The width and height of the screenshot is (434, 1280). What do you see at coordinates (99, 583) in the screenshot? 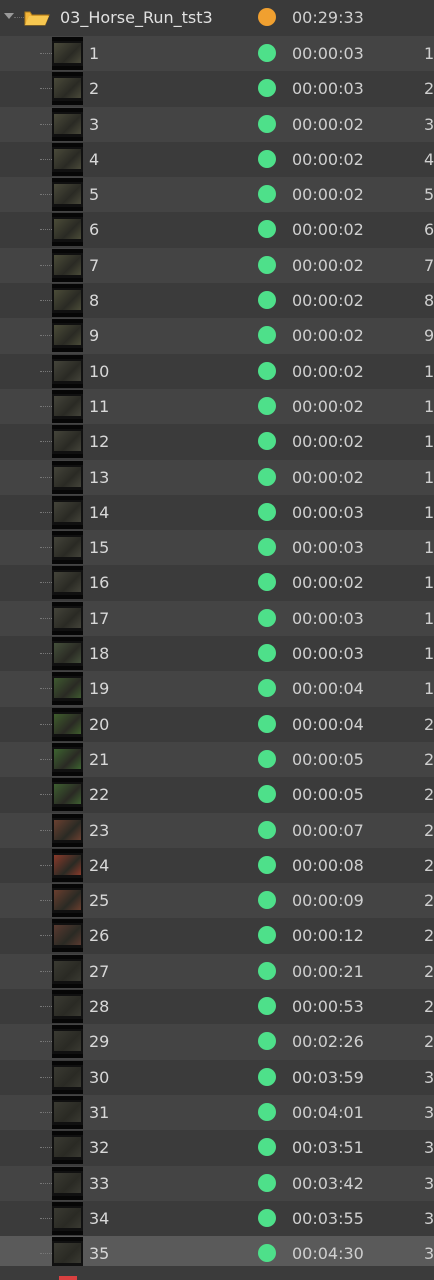
I see `item-label: 16` at bounding box center [99, 583].